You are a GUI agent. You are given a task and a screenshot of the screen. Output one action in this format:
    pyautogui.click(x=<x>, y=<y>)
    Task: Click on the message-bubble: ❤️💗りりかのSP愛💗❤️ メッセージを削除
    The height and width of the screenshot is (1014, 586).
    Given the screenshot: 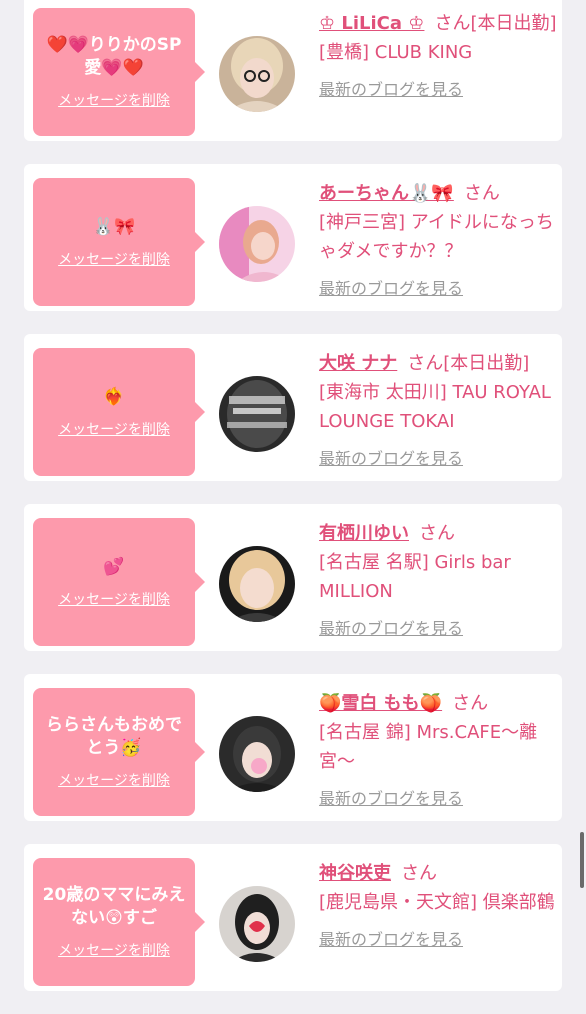 What is the action you would take?
    pyautogui.click(x=119, y=72)
    